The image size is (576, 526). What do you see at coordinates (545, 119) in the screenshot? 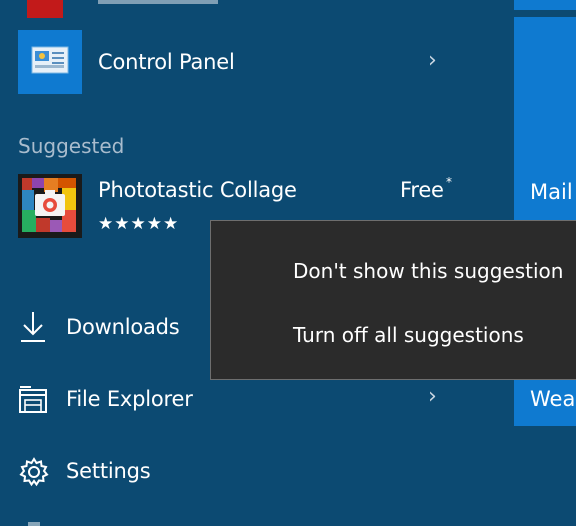
I see `tile-mail: Mail` at bounding box center [545, 119].